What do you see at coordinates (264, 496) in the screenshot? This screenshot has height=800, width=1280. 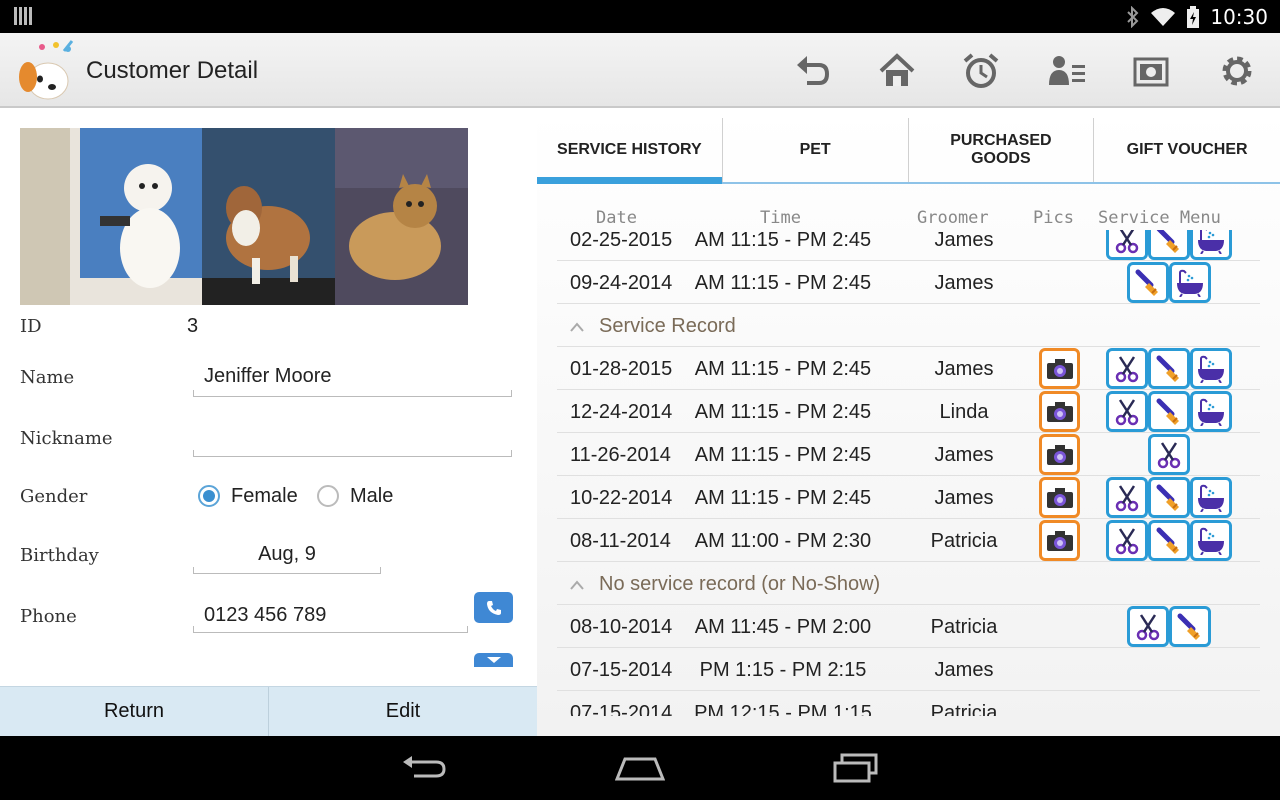 I see `gender-female-label: Female` at bounding box center [264, 496].